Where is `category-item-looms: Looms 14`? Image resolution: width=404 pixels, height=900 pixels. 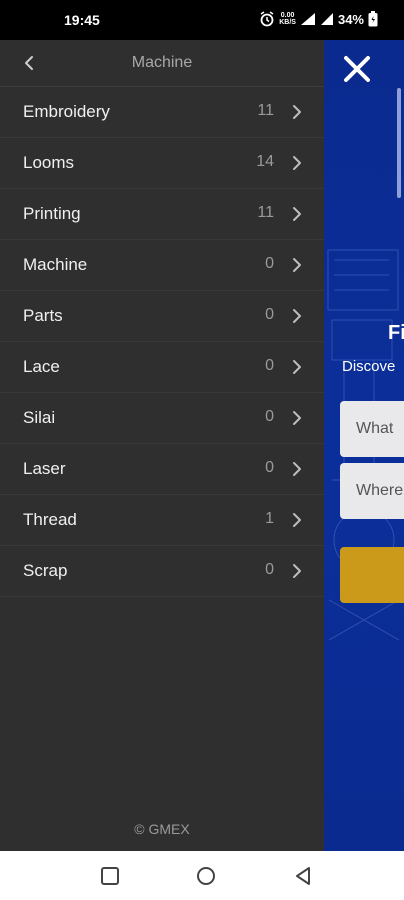
category-item-looms: Looms 14 is located at coordinates (162, 163).